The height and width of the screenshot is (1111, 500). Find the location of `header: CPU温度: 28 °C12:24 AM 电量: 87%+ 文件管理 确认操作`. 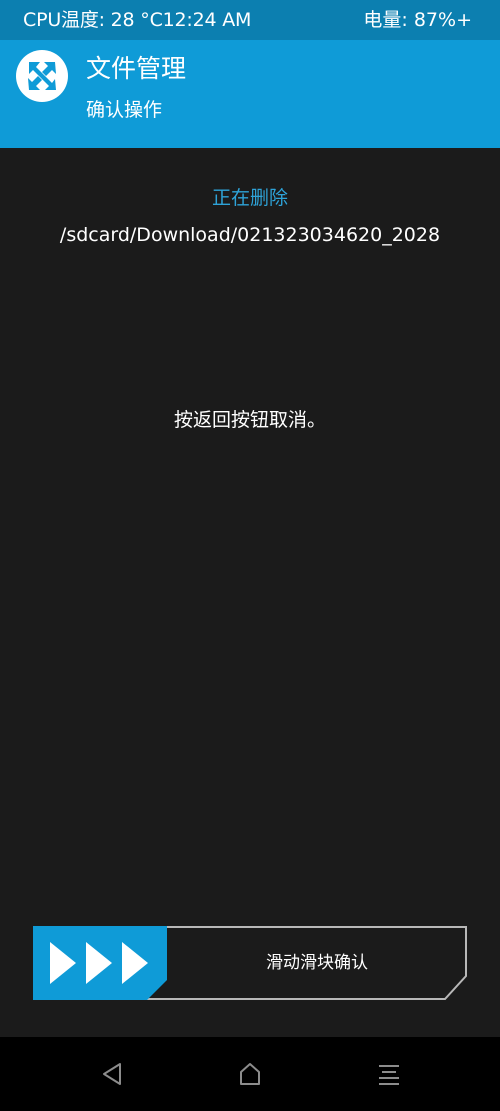

header: CPU温度: 28 °C12:24 AM 电量: 87%+ 文件管理 确认操作 is located at coordinates (250, 74).